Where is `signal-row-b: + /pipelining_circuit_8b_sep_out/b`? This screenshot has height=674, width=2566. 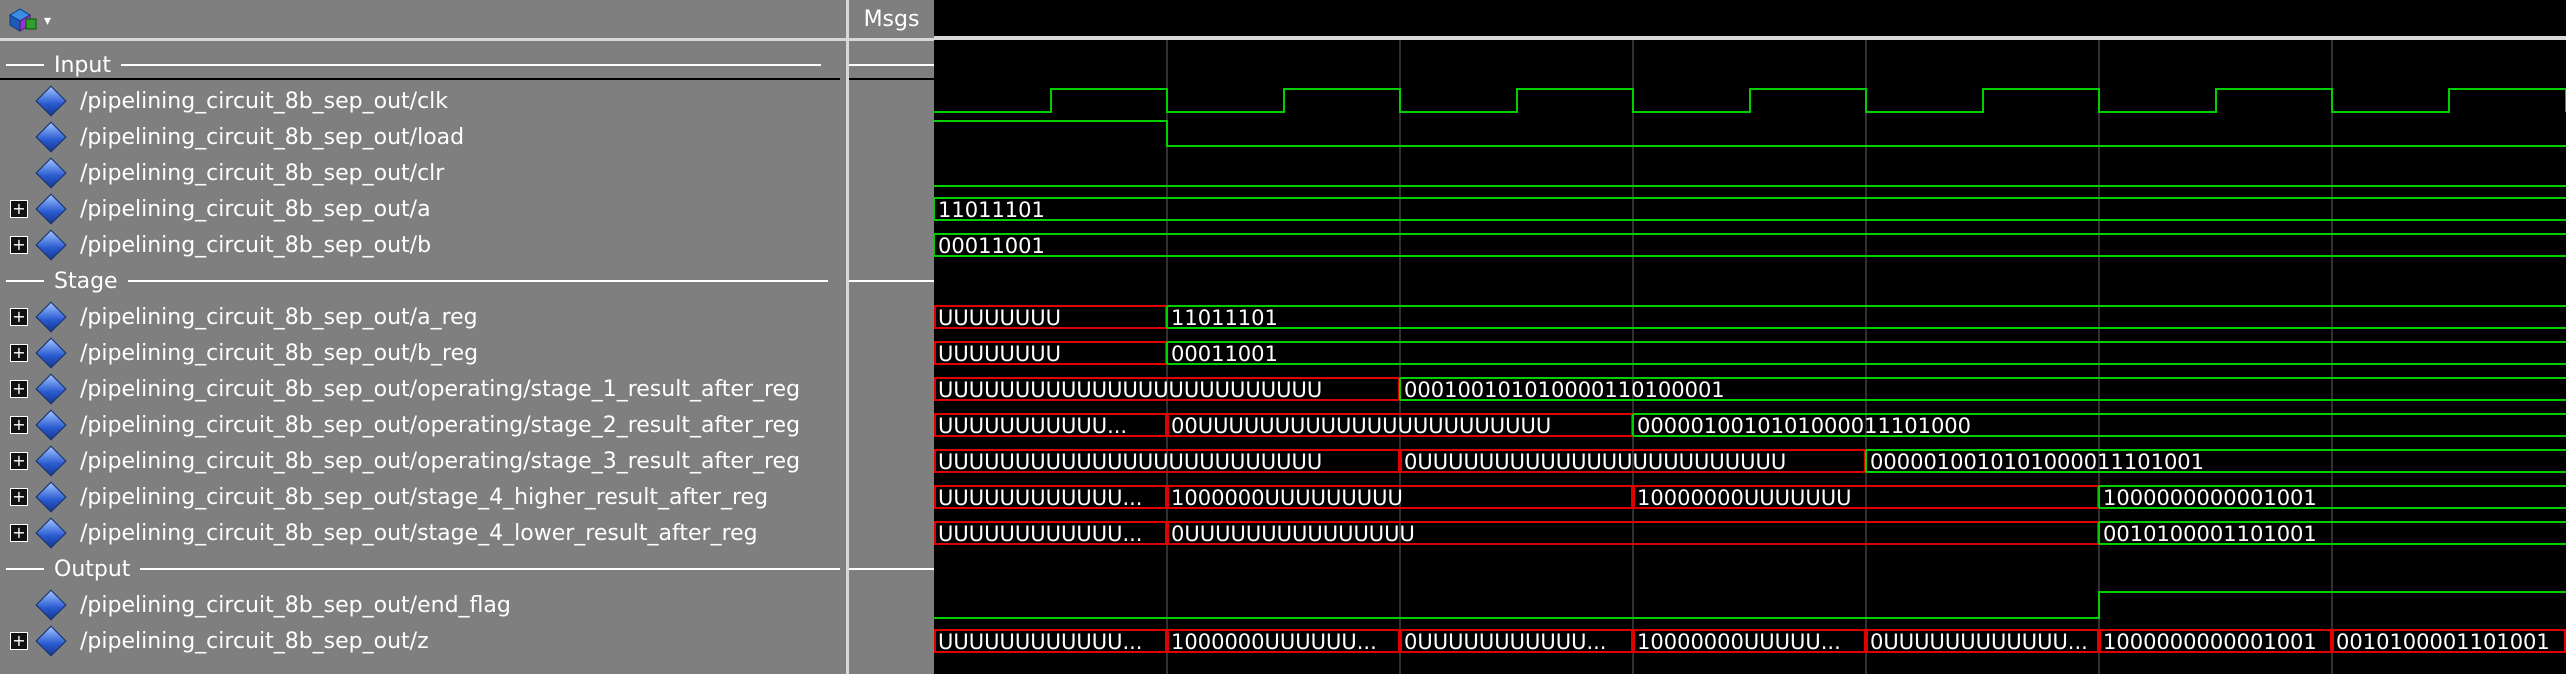
signal-row-b: + /pipelining_circuit_8b_sep_out/b is located at coordinates (423, 245).